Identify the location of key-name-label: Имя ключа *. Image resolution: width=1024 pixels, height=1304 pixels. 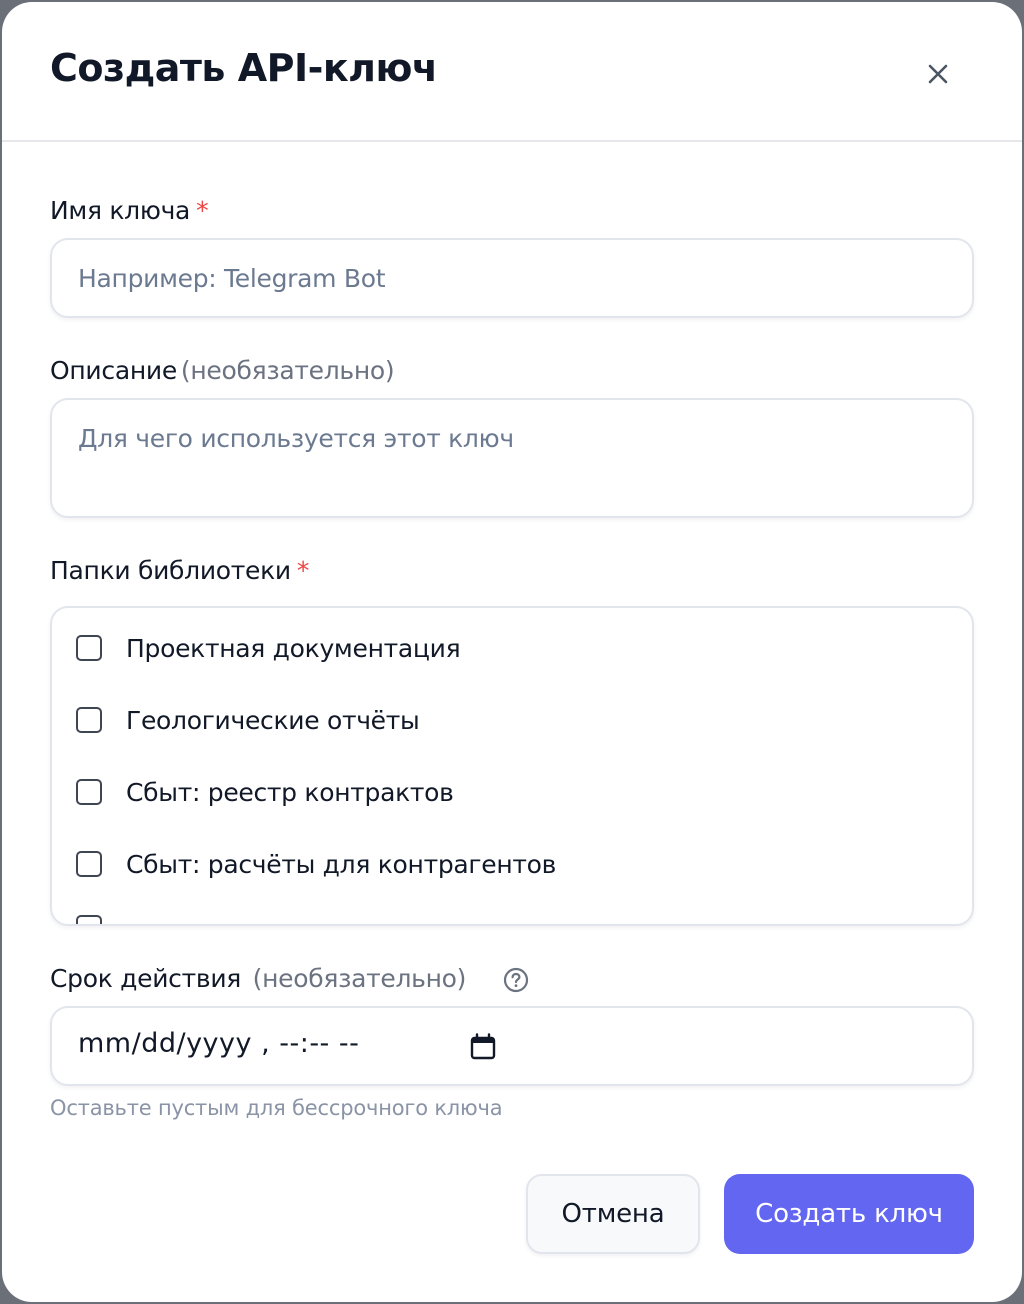
(129, 210).